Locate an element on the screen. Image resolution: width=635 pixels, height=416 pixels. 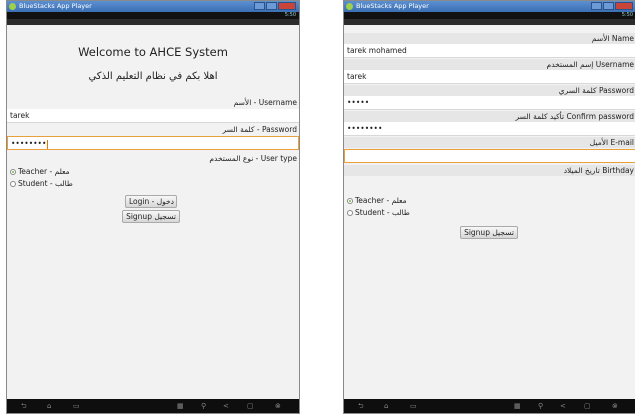
email-field is located at coordinates (489, 156).